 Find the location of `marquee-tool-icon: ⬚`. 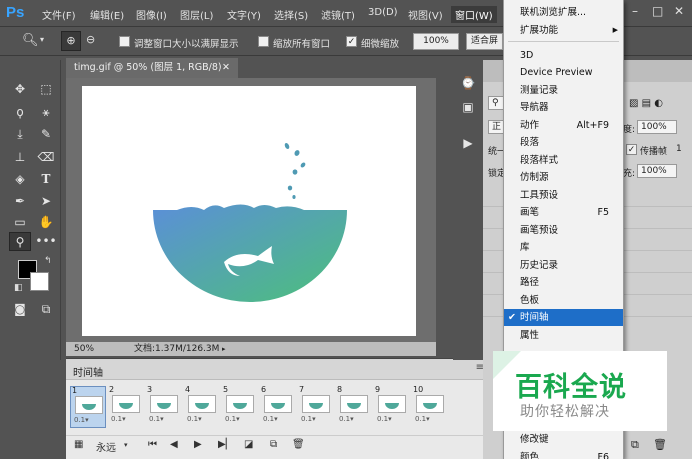

marquee-tool-icon: ⬚ is located at coordinates (46, 89).